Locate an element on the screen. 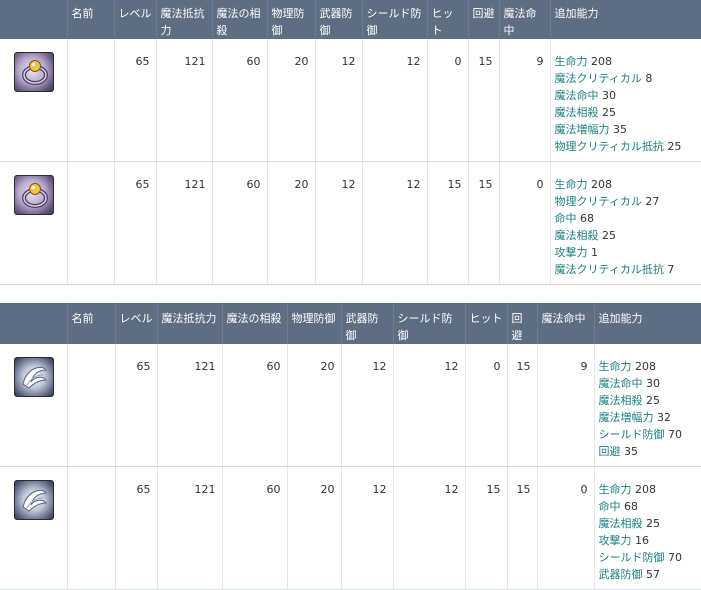 This screenshot has width=701, height=590. extra-ability: 魔法命中 30 is located at coordinates (625, 95).